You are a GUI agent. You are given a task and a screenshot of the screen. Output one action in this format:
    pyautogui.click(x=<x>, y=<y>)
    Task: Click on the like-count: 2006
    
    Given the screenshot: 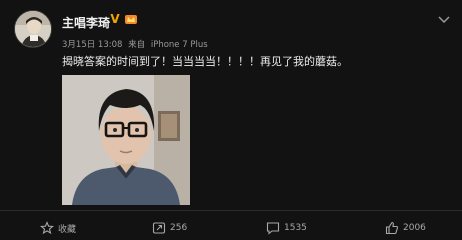 What is the action you would take?
    pyautogui.click(x=414, y=228)
    